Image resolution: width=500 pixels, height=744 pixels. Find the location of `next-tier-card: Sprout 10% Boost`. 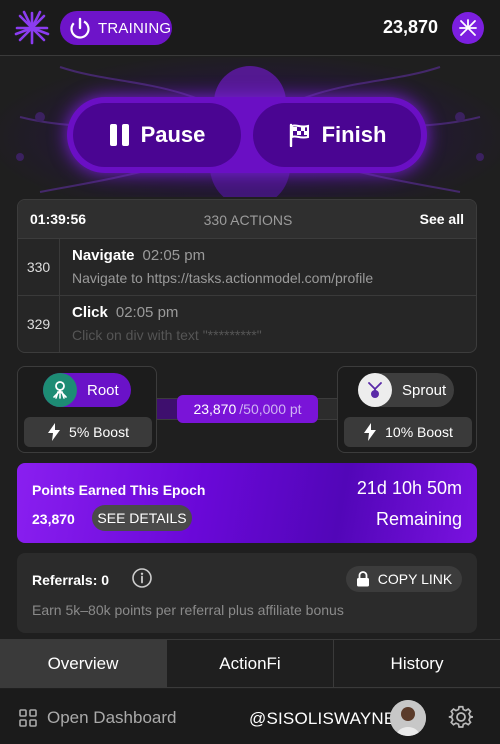

next-tier-card: Sprout 10% Boost is located at coordinates (407, 409).